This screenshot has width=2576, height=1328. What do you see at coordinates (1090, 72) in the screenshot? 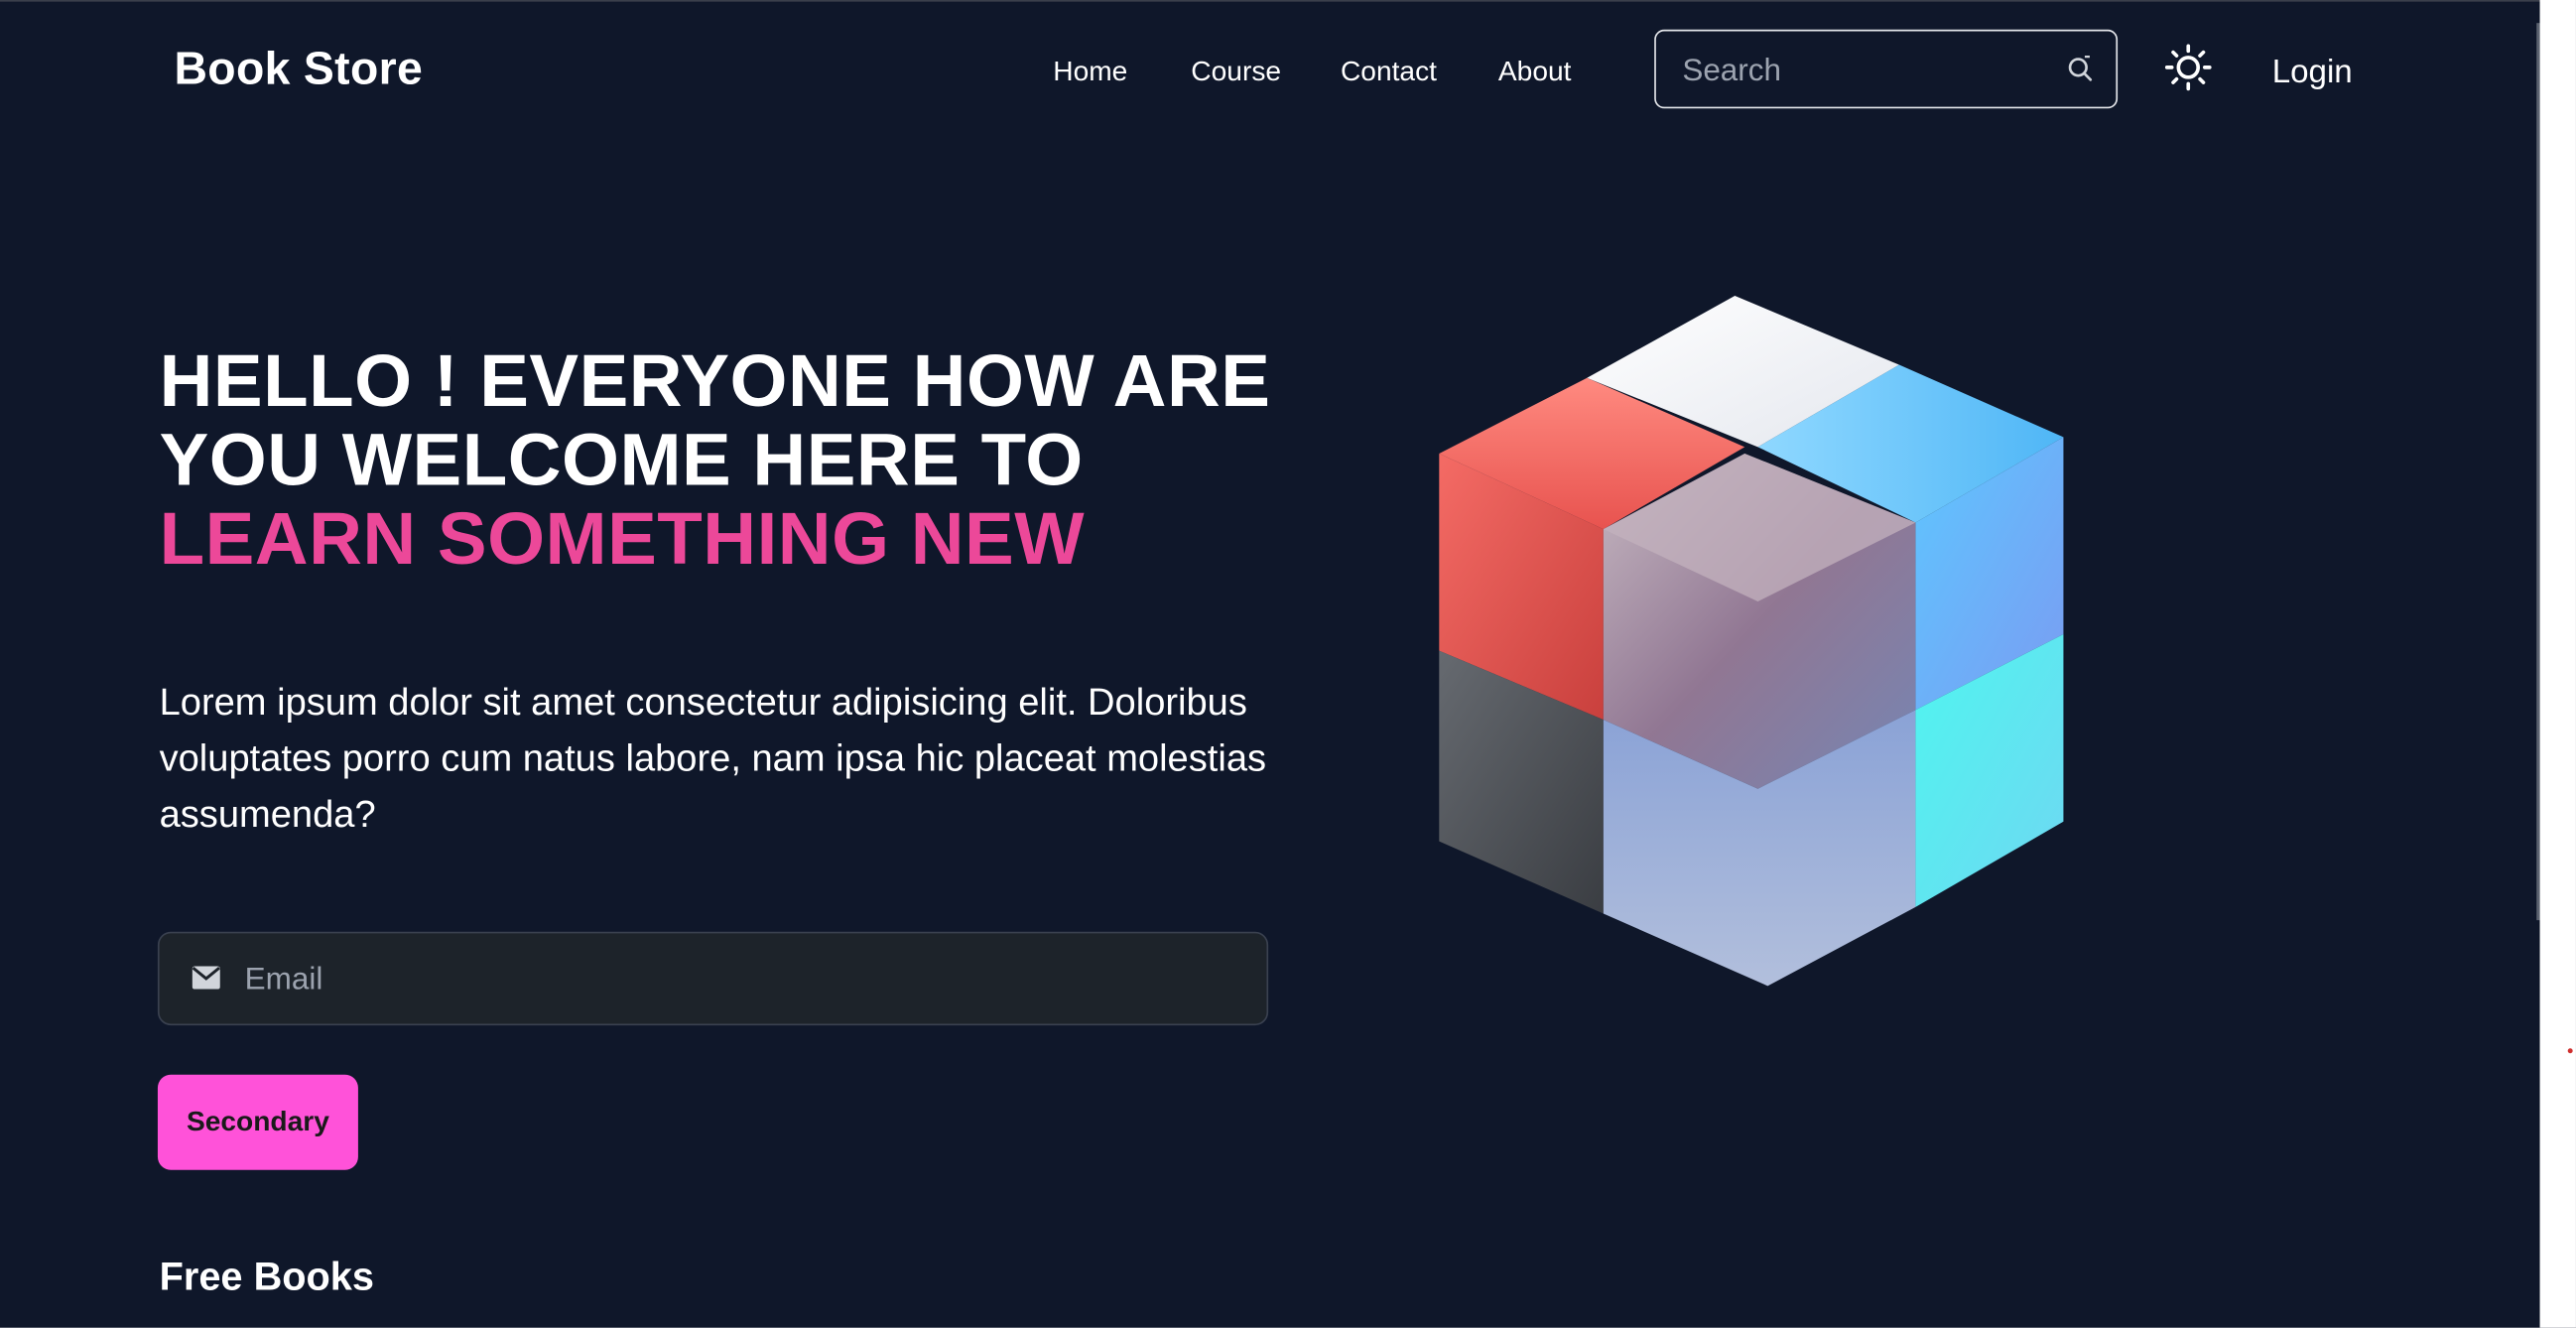
I see `nav-home: Home` at bounding box center [1090, 72].